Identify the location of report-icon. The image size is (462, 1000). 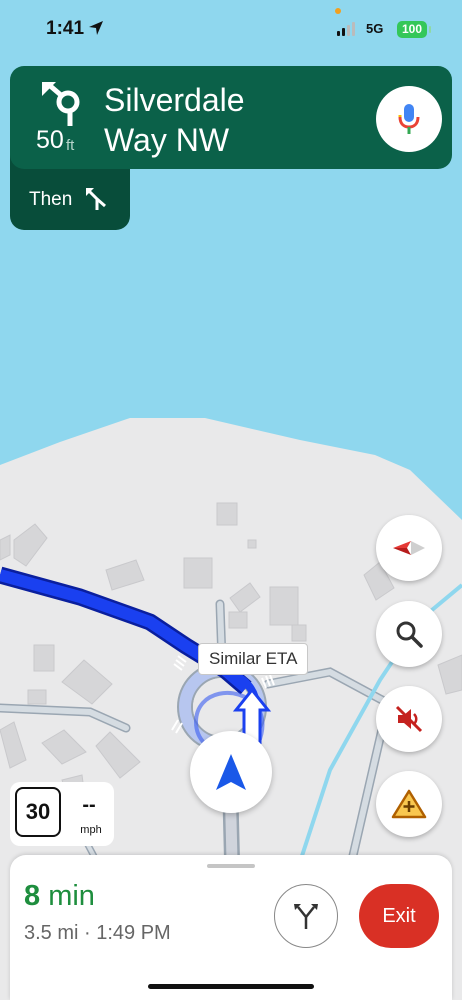
(409, 804).